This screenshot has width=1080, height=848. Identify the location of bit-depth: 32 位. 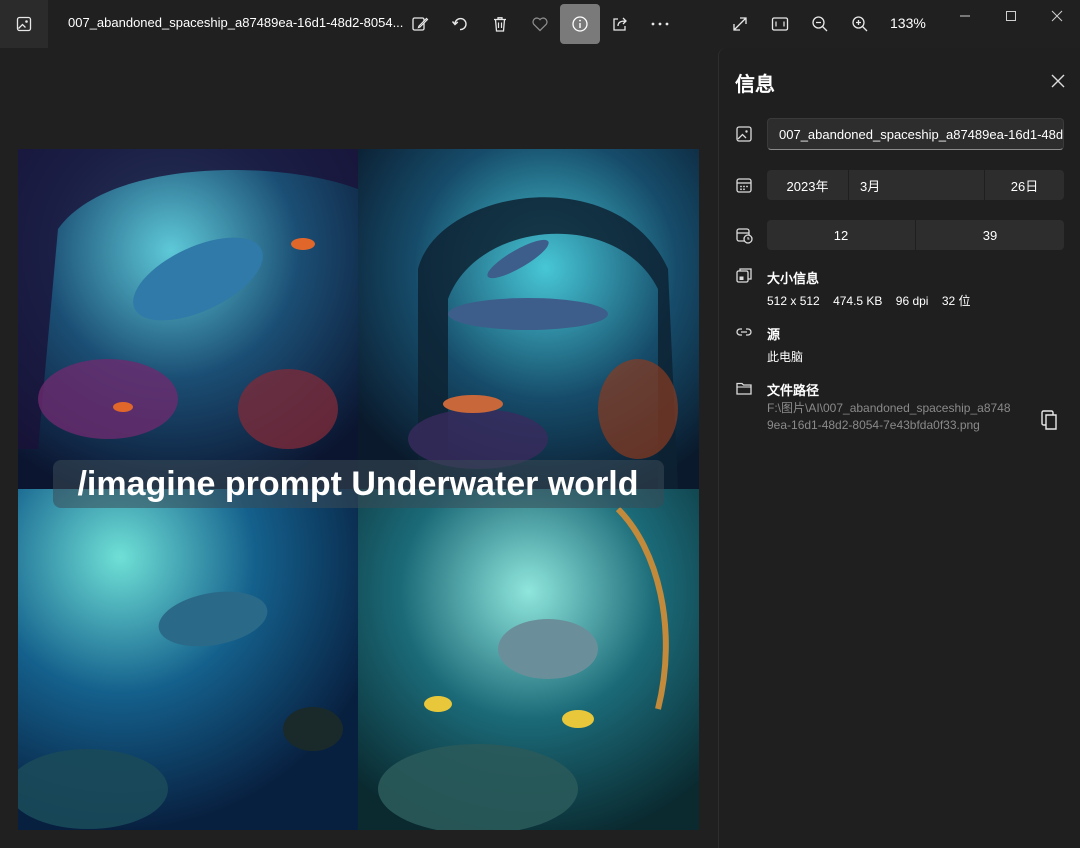
(956, 301).